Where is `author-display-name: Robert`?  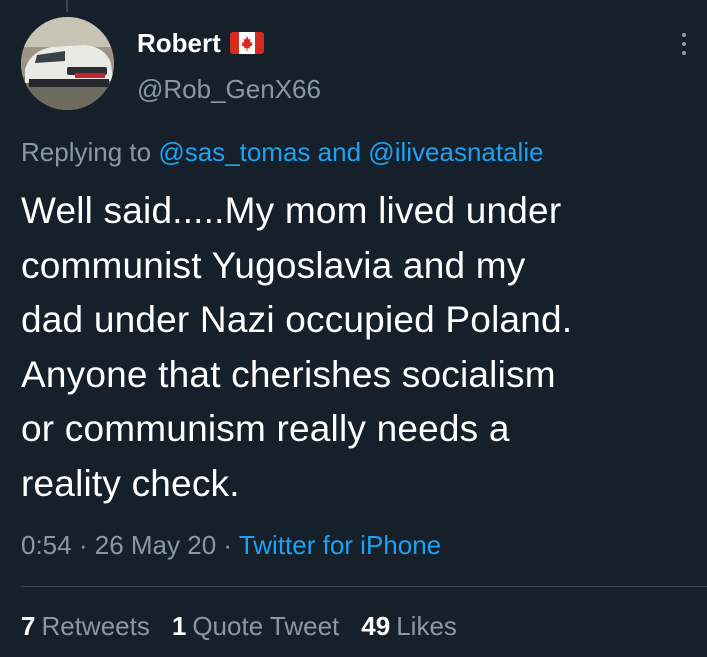
author-display-name: Robert is located at coordinates (179, 43).